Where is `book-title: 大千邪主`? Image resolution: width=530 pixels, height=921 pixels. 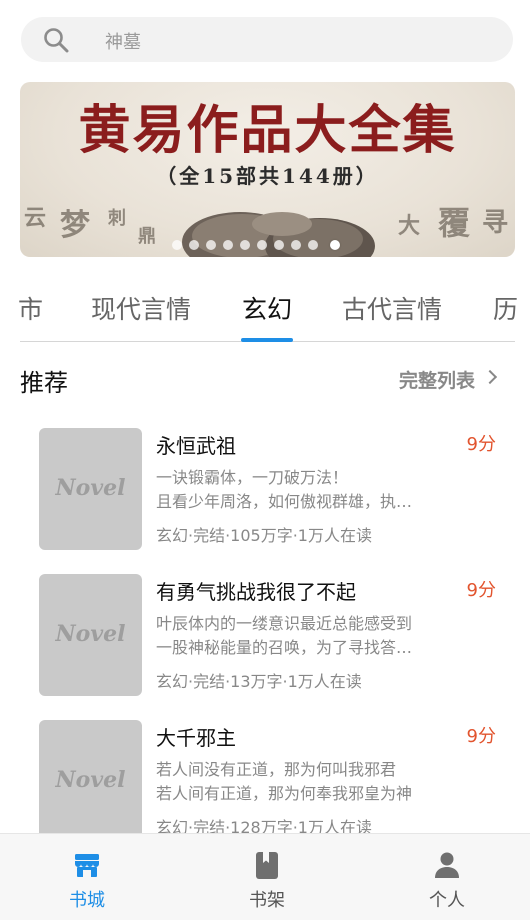
book-title: 大千邪主 is located at coordinates (196, 736).